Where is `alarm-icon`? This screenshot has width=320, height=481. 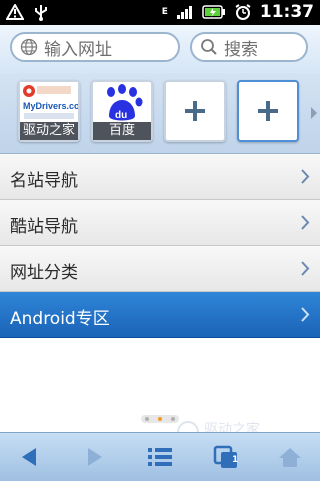
alarm-icon is located at coordinates (243, 12).